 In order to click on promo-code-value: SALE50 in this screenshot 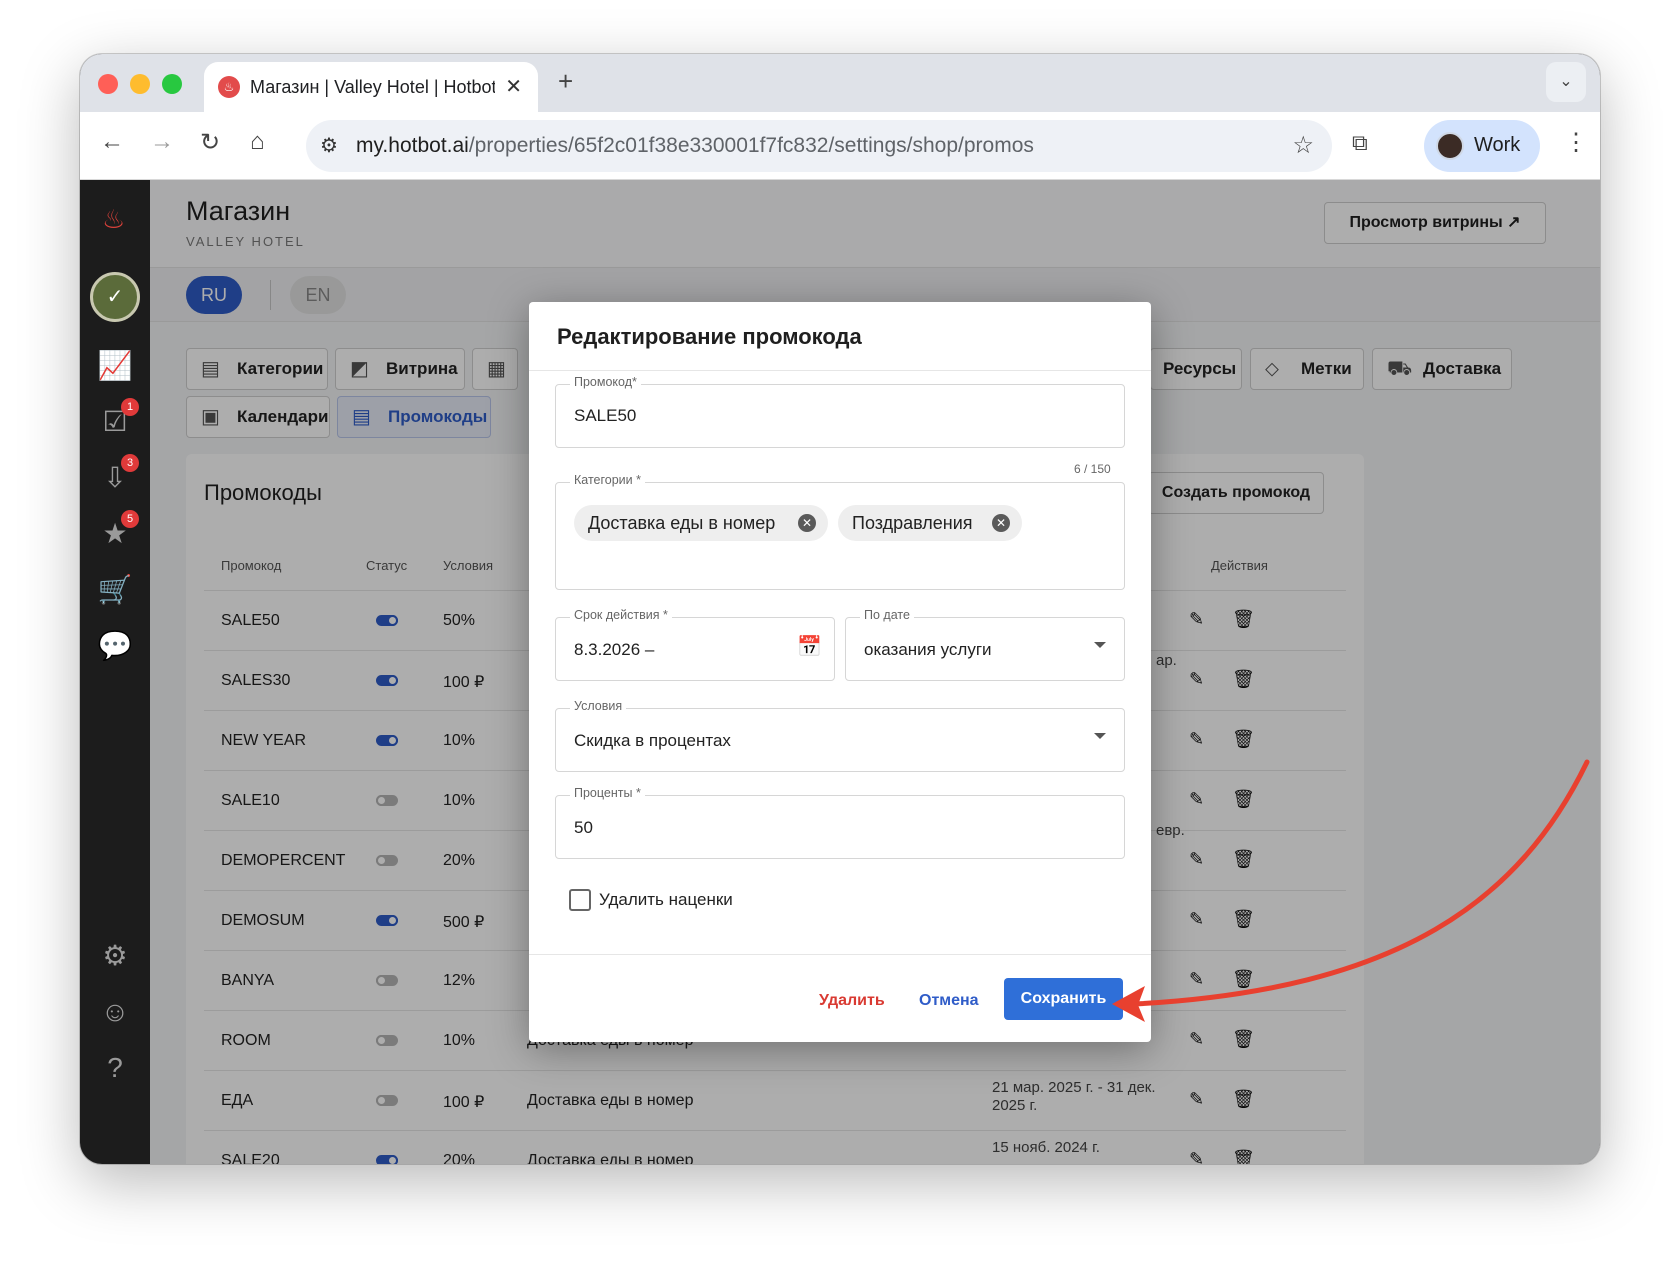, I will do `click(605, 415)`.